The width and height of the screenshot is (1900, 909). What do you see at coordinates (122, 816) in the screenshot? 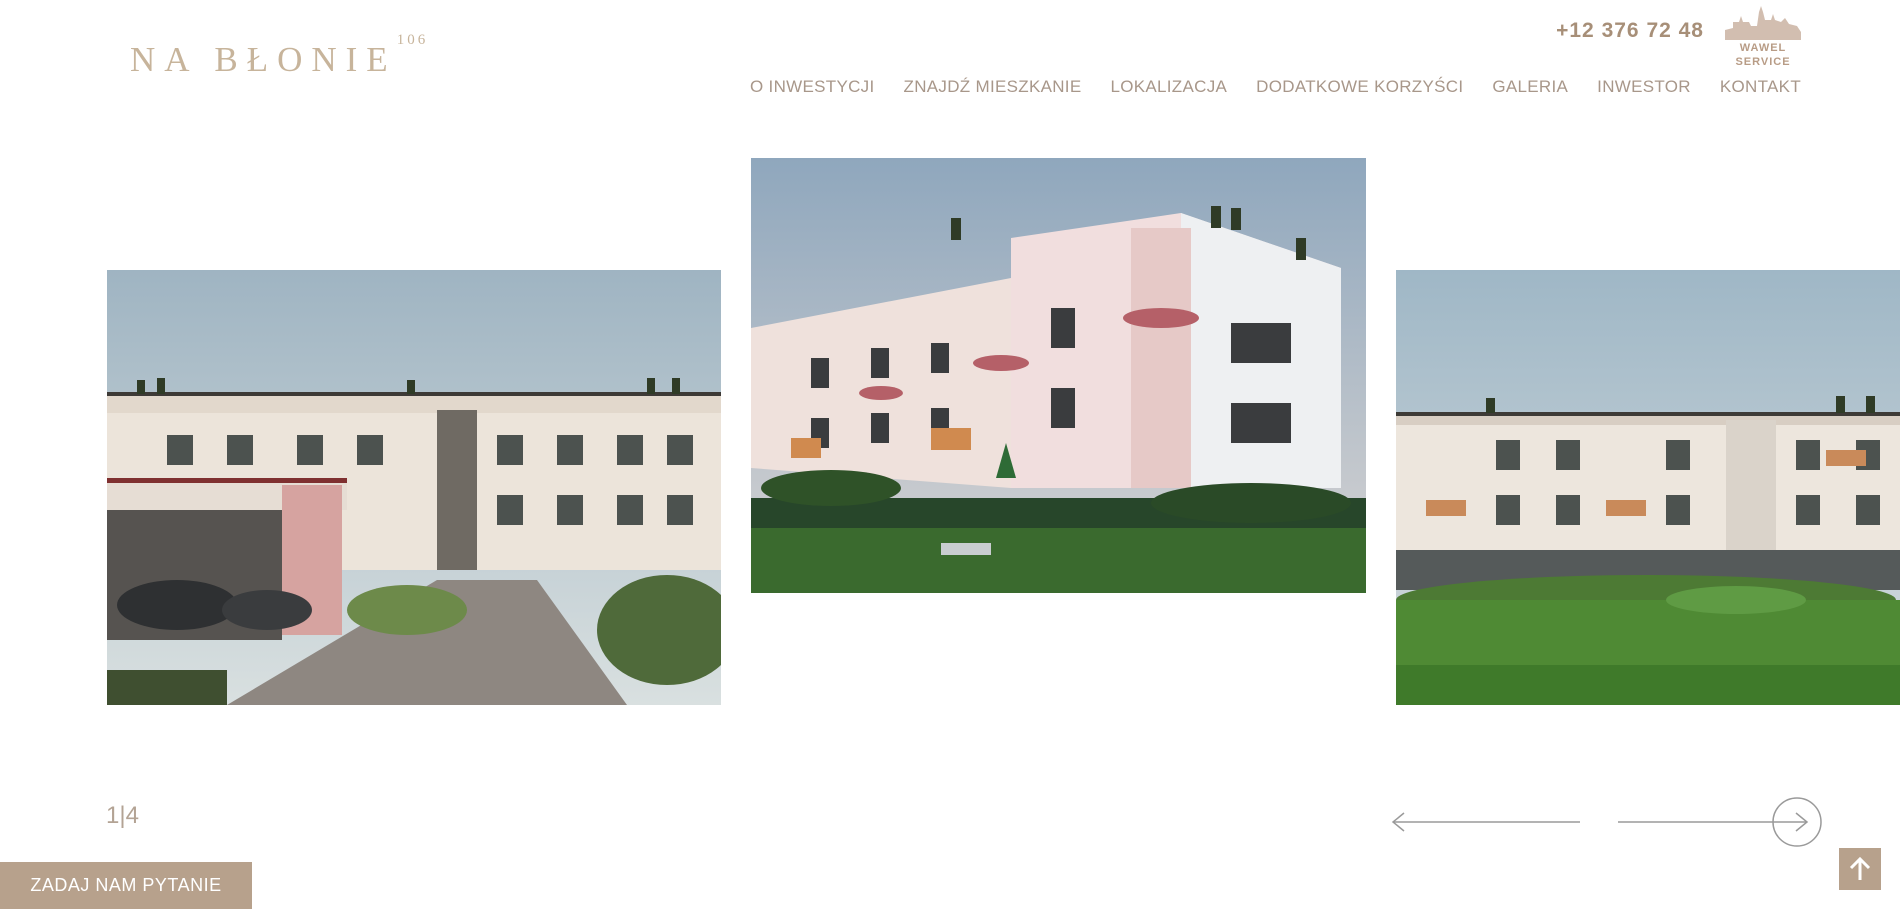
I see `slide-counter: 1|4` at bounding box center [122, 816].